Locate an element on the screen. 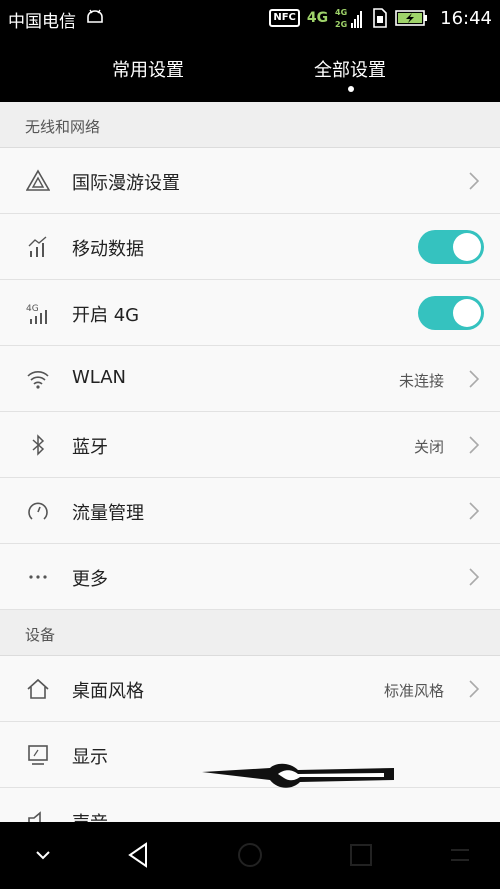  settings-item-label: 开启 4G is located at coordinates (106, 315).